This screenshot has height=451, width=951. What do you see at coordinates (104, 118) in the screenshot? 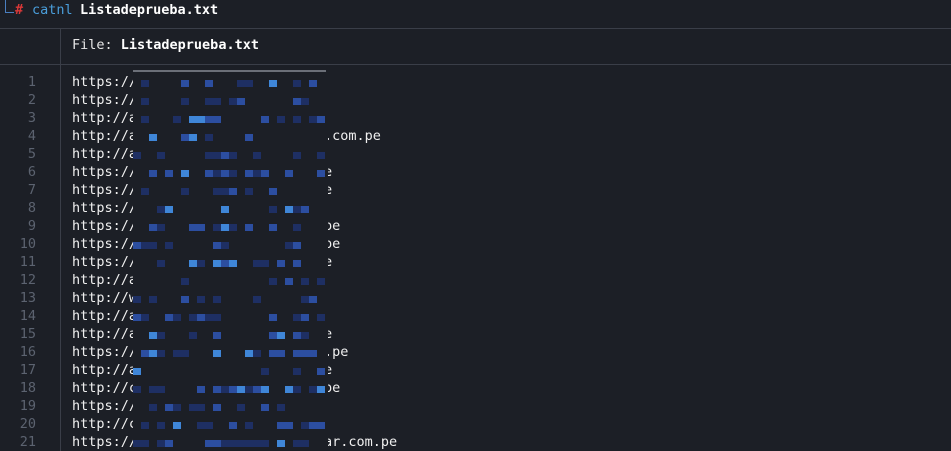
I see `line-text: http://a` at bounding box center [104, 118].